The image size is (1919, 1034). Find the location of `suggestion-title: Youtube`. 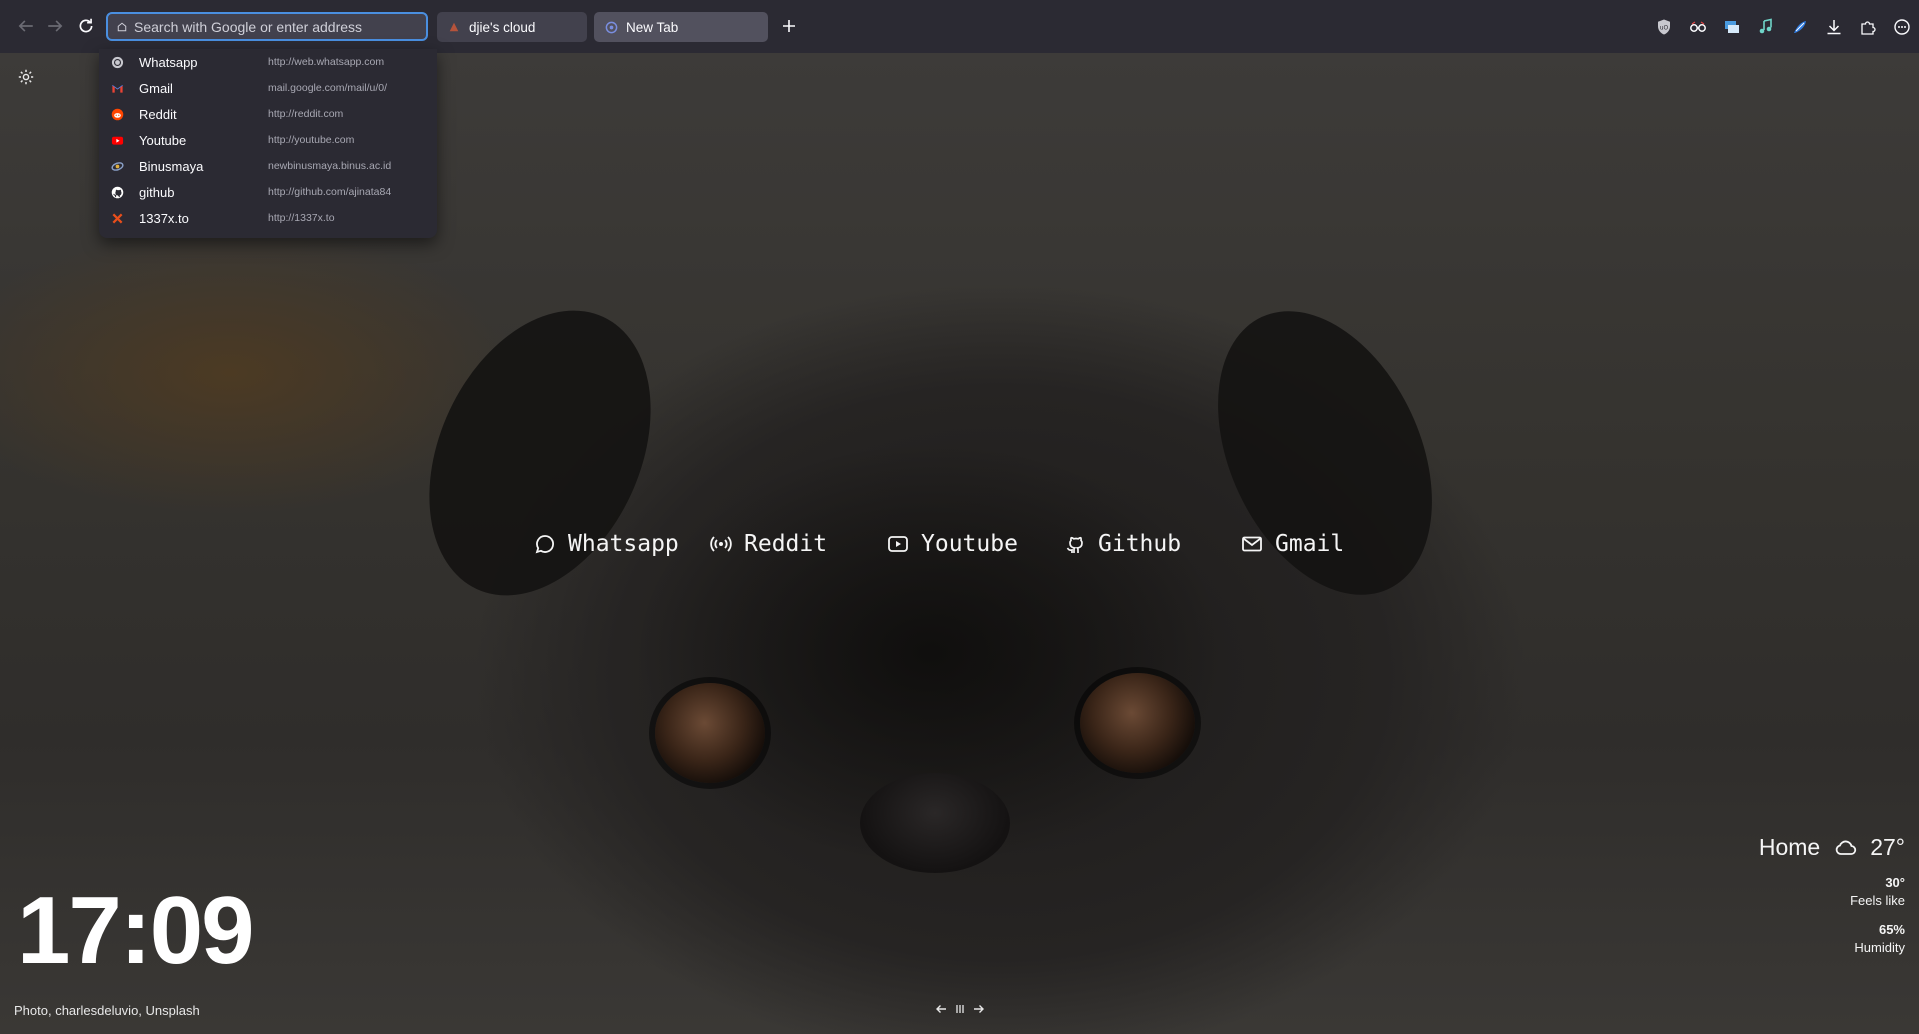

suggestion-title: Youtube is located at coordinates (163, 140).